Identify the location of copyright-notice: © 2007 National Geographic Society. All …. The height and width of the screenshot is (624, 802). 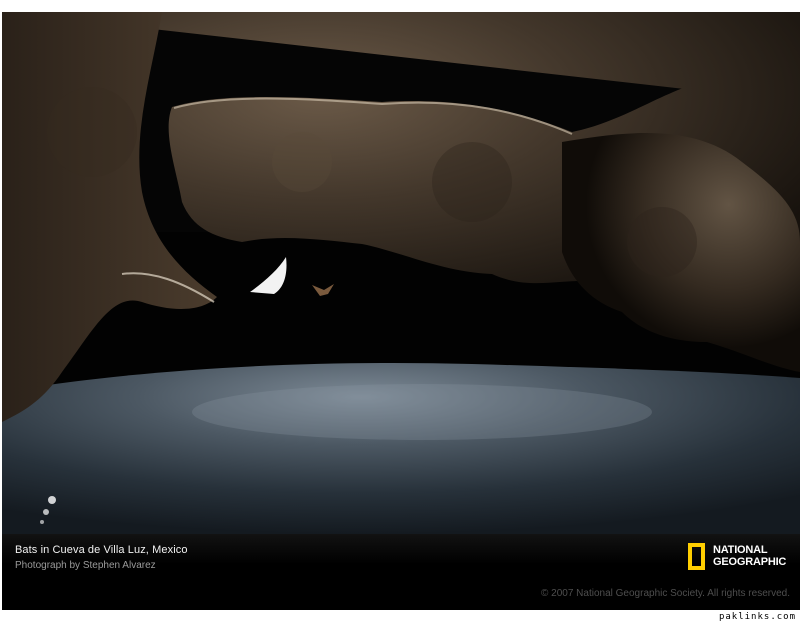
(665, 593).